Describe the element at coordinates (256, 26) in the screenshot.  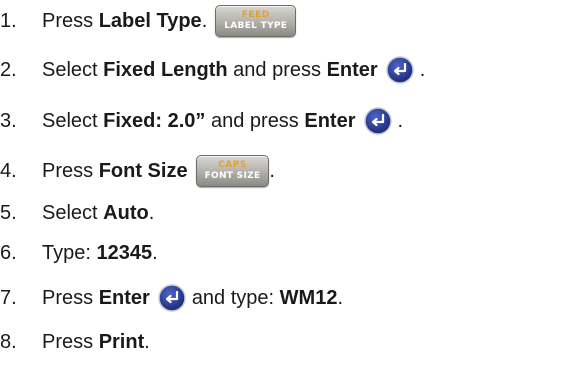
I see `keycap-bottom-label: LABEL TYPE` at that location.